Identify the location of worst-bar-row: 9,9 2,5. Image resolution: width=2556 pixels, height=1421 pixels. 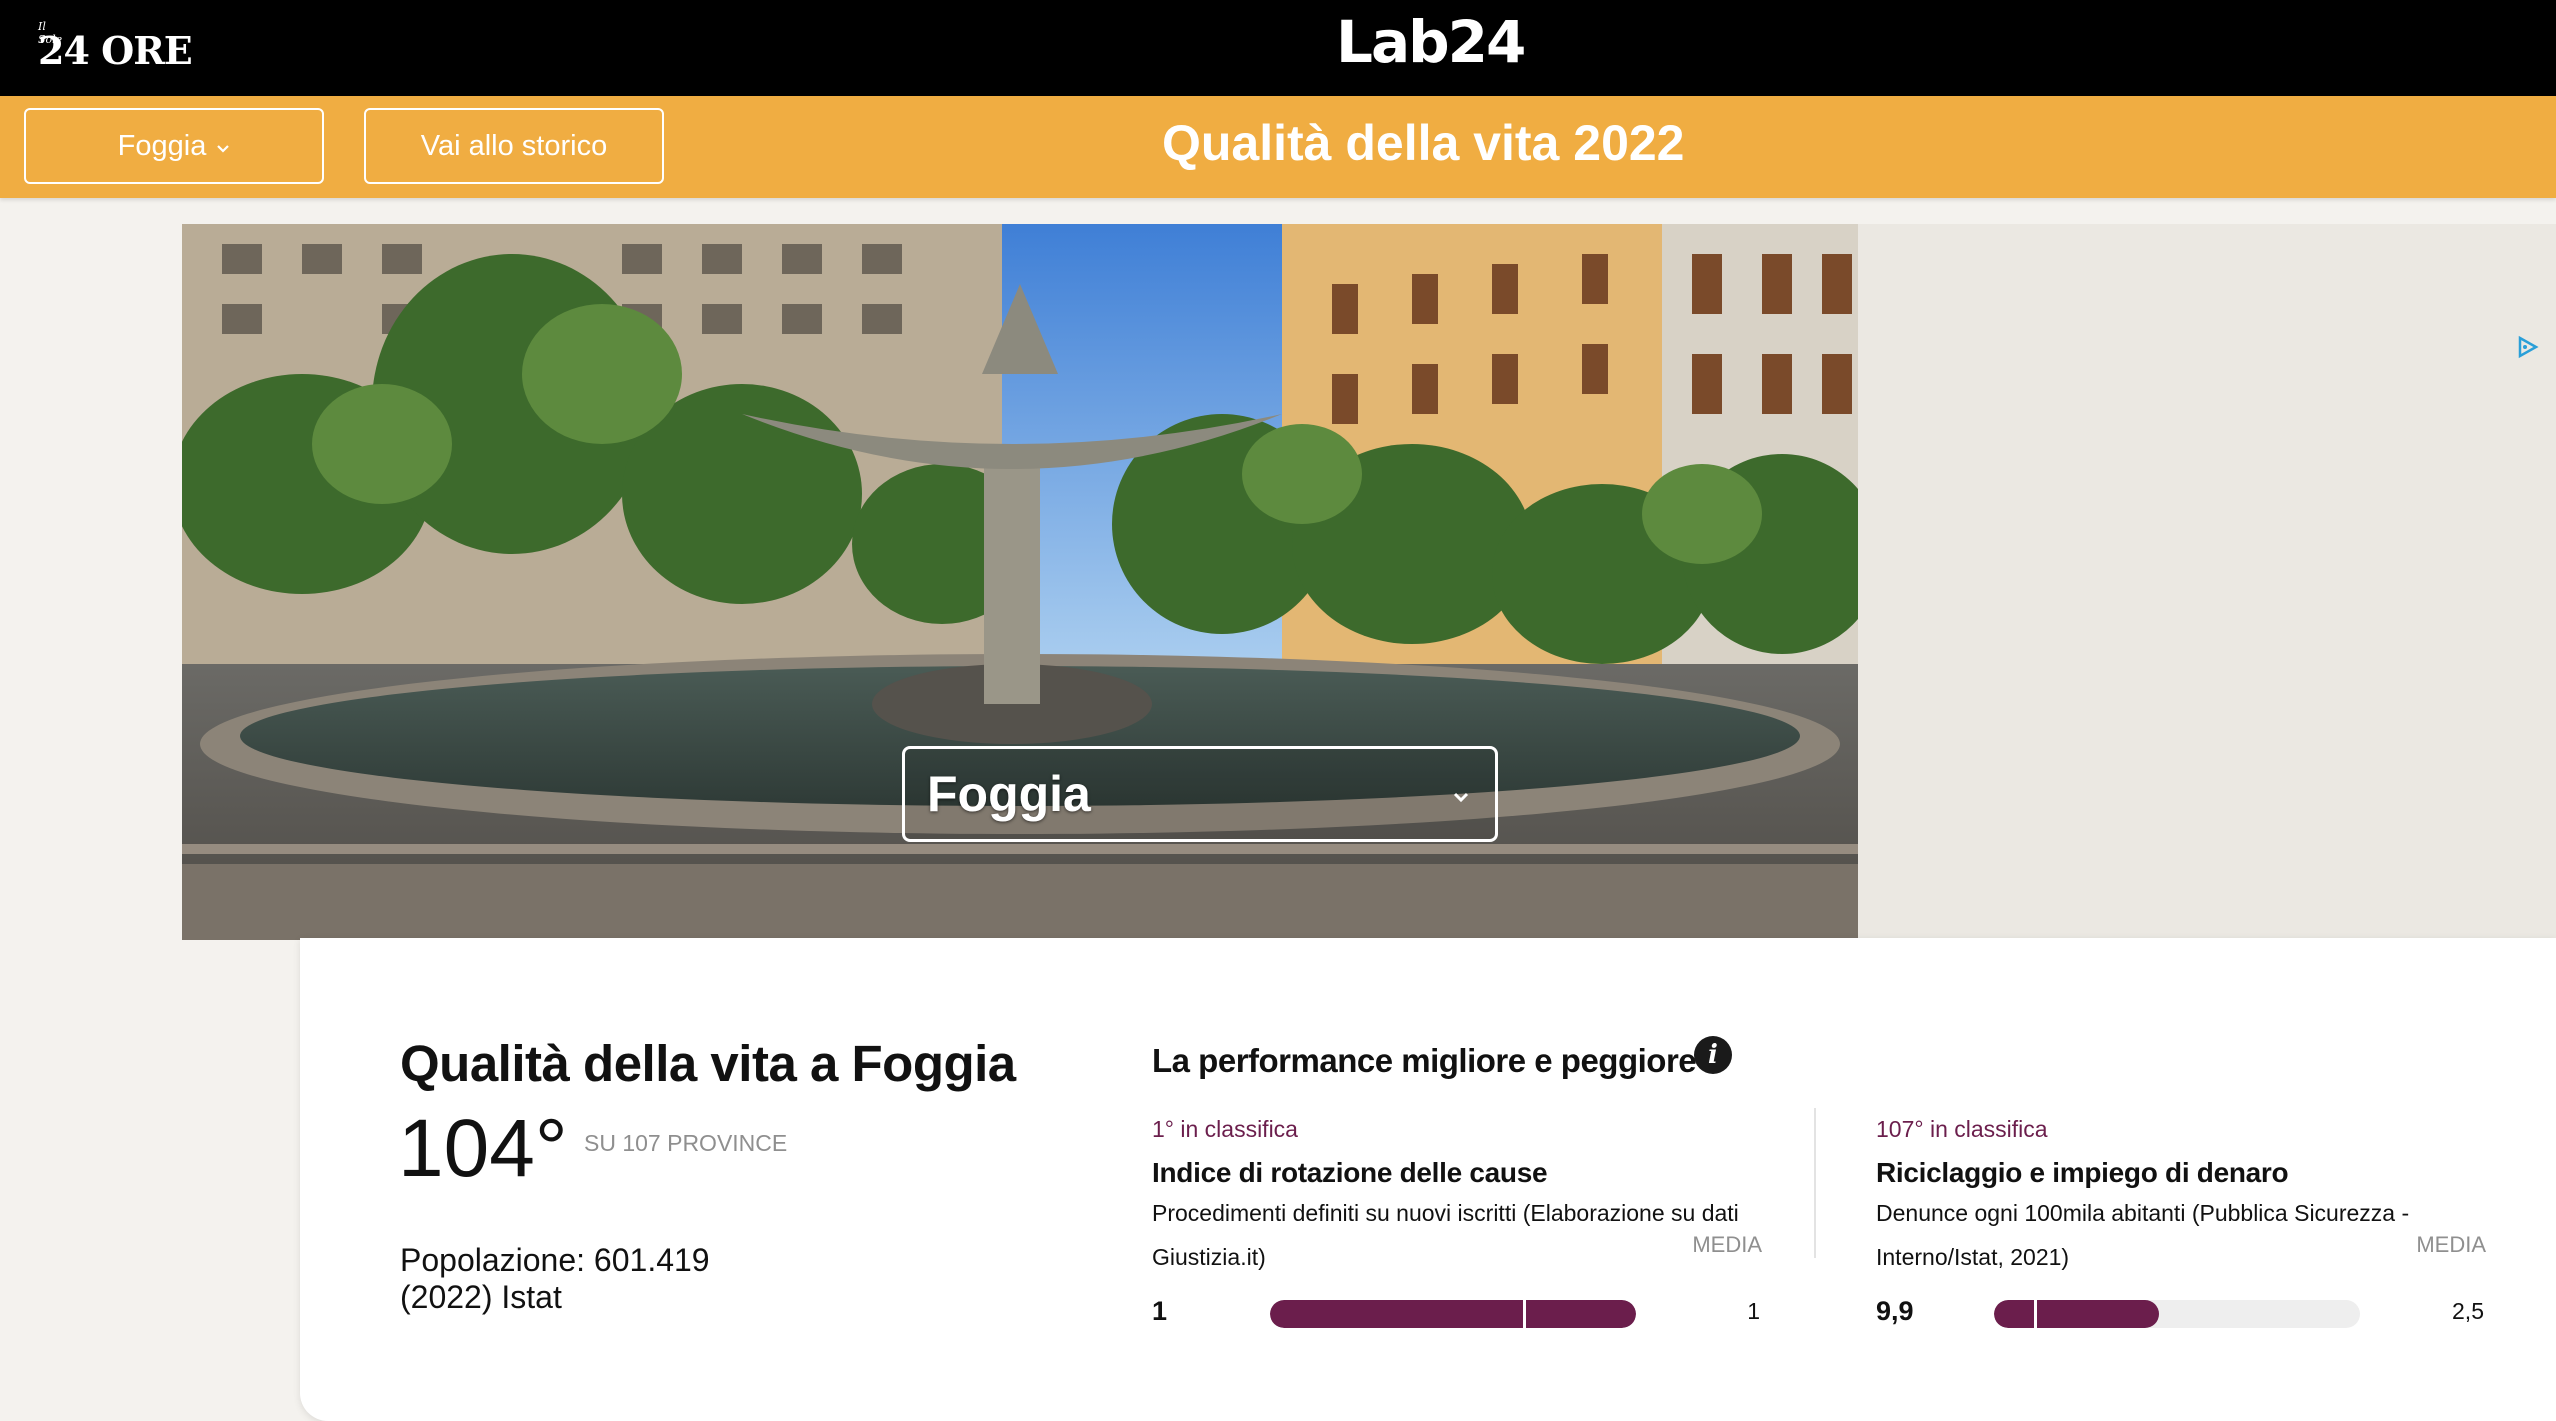
(2180, 1314).